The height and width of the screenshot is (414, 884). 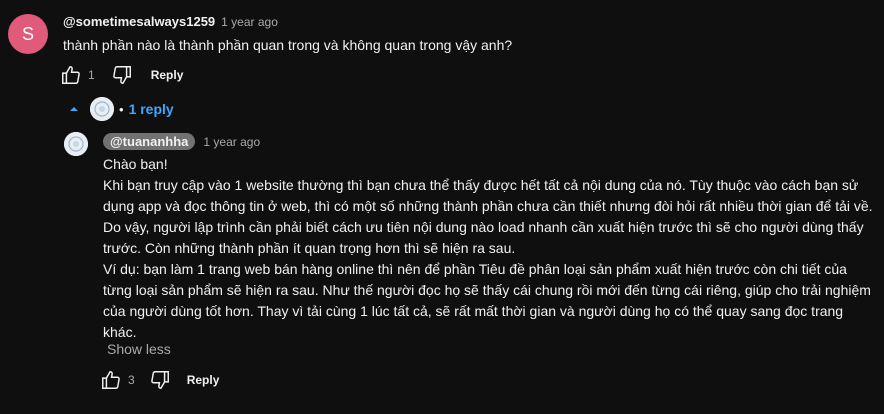 What do you see at coordinates (151, 109) in the screenshot?
I see `replies-count-link: 1 reply` at bounding box center [151, 109].